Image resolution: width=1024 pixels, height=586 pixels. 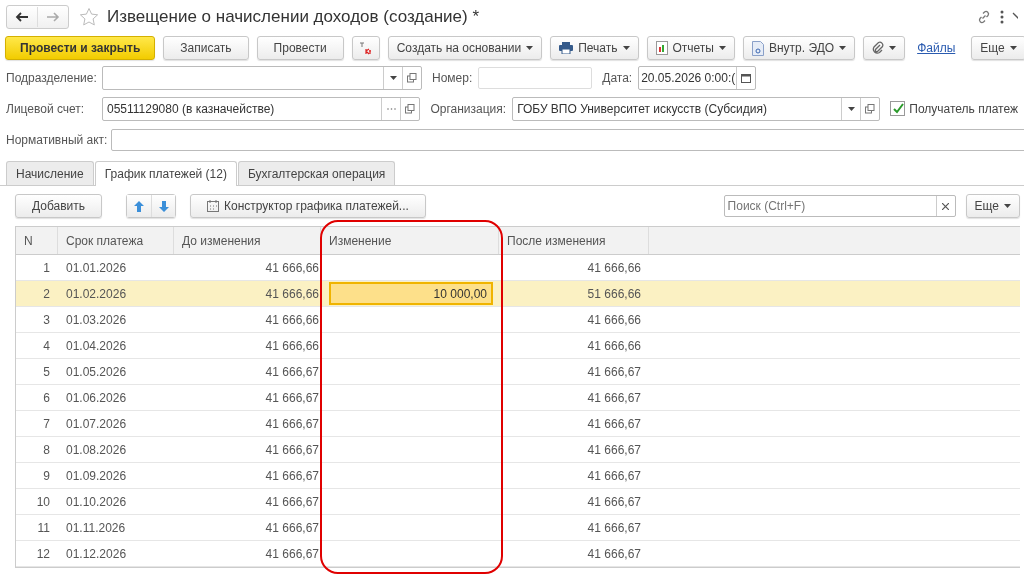 What do you see at coordinates (96, 294) in the screenshot?
I see `table-cell-text: 01.02.2026` at bounding box center [96, 294].